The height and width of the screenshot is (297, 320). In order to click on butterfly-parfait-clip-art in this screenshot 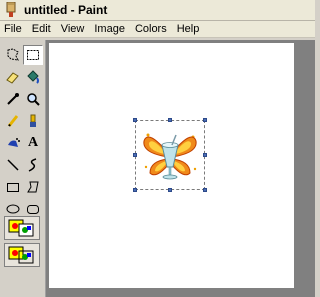, I will do `click(170, 156)`.